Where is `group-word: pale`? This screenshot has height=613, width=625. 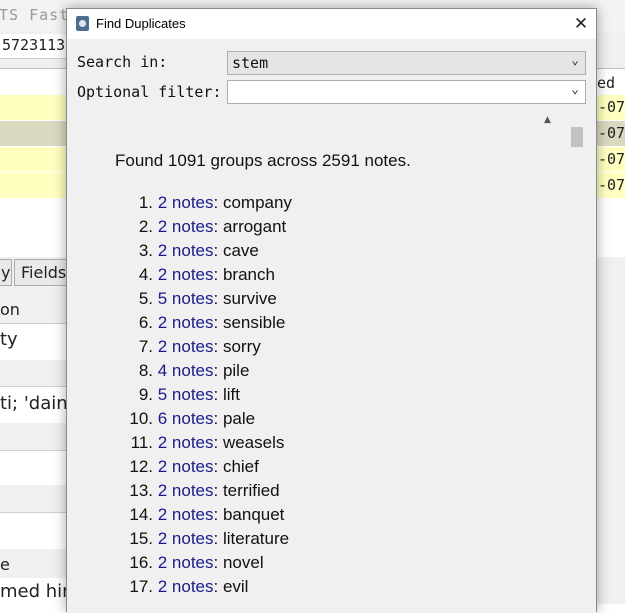 group-word: pale is located at coordinates (239, 418).